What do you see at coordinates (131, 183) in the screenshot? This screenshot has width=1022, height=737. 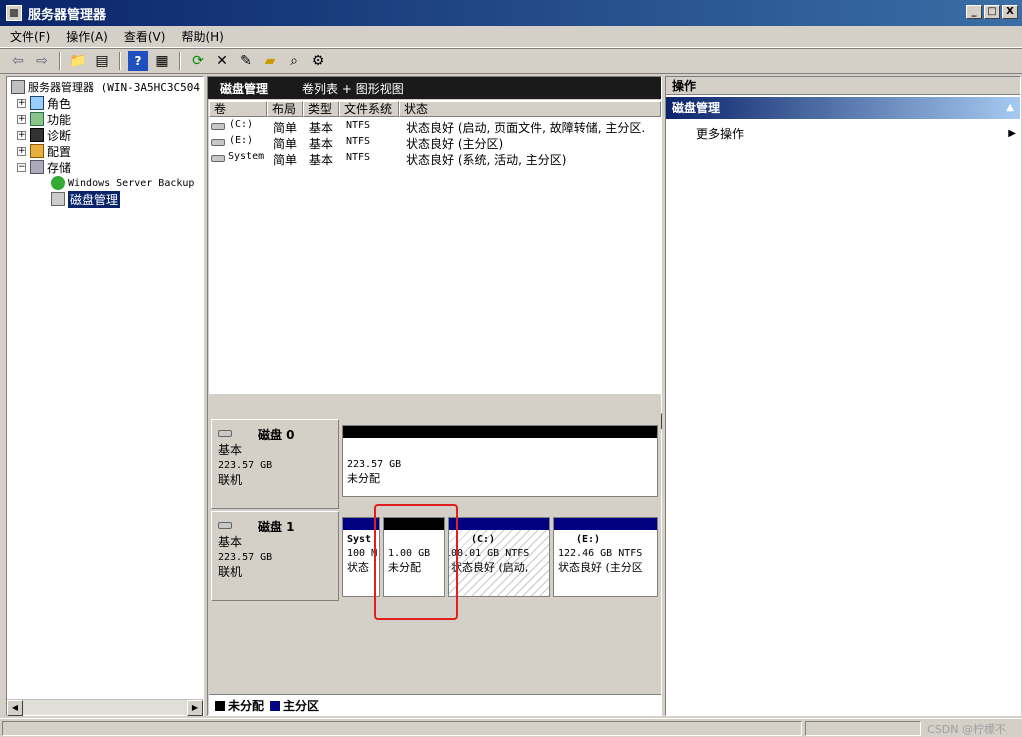 I see `tree-item-label: Windows Server Backup` at bounding box center [131, 183].